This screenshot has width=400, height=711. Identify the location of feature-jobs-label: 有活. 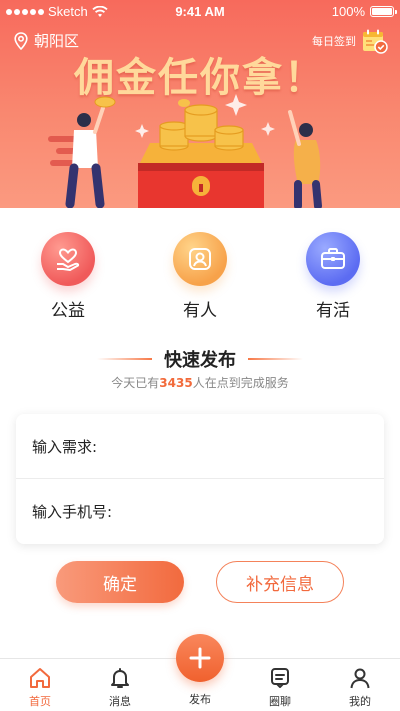
(333, 311).